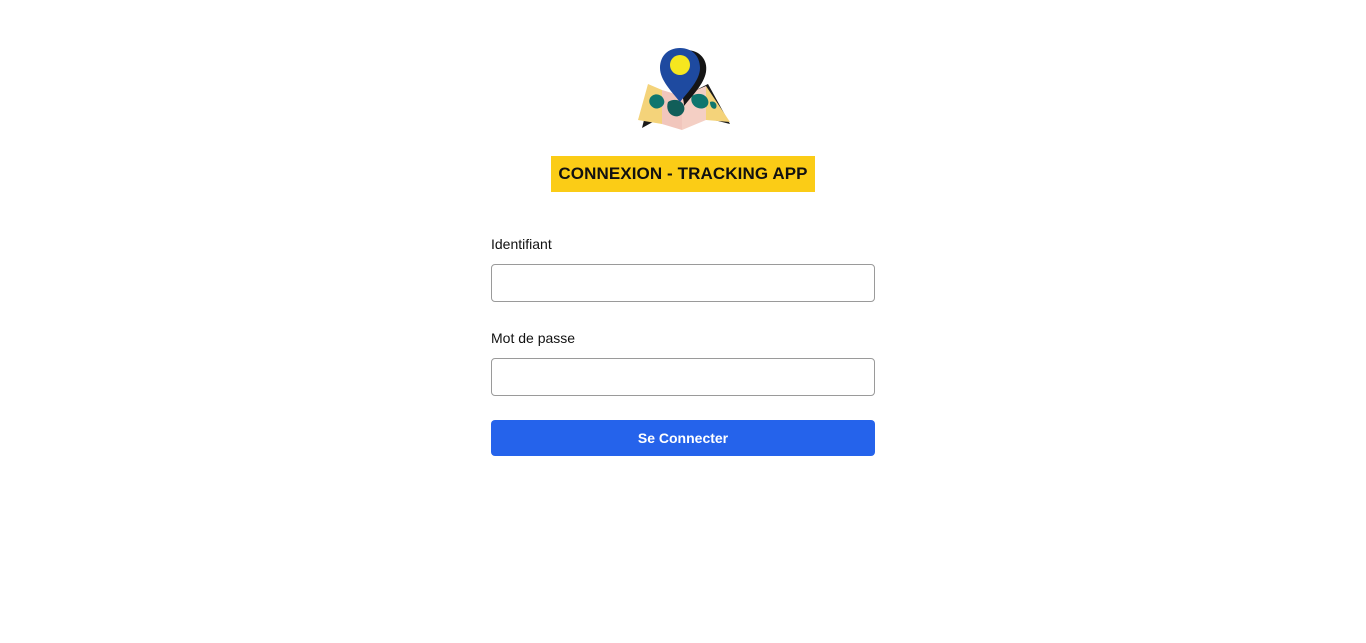 Image resolution: width=1366 pixels, height=643 pixels. What do you see at coordinates (683, 283) in the screenshot?
I see `username-input` at bounding box center [683, 283].